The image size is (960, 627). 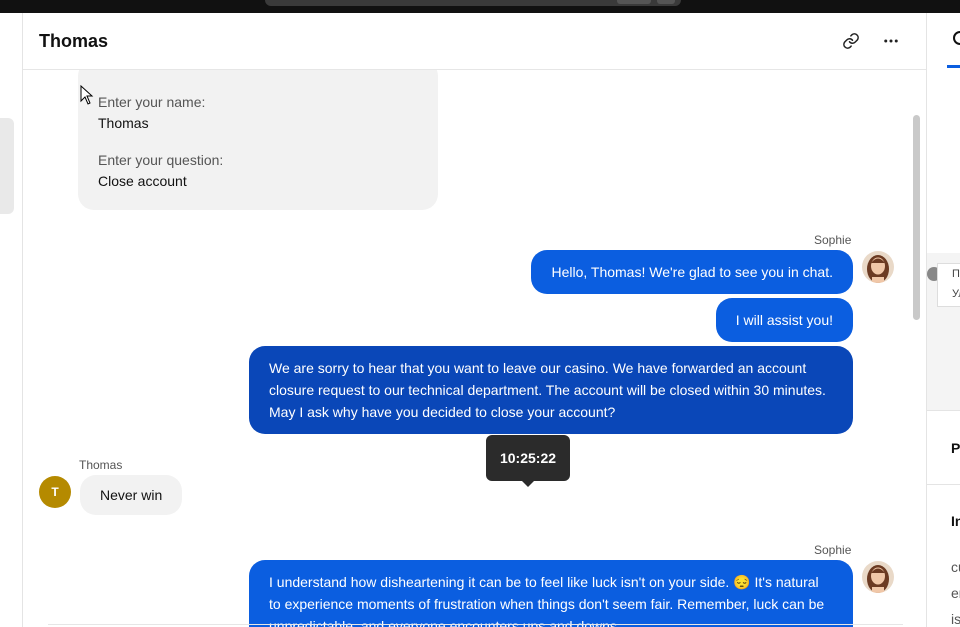 I want to click on sidebar-collapse-handle, so click(x=7, y=166).